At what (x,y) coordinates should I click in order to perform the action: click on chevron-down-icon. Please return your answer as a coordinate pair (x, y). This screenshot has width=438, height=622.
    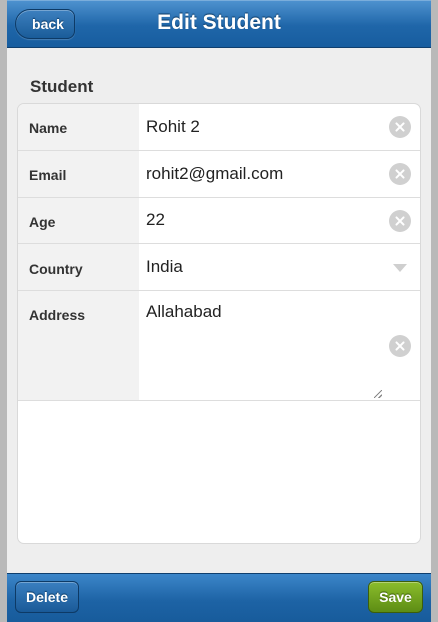
    Looking at the image, I should click on (400, 268).